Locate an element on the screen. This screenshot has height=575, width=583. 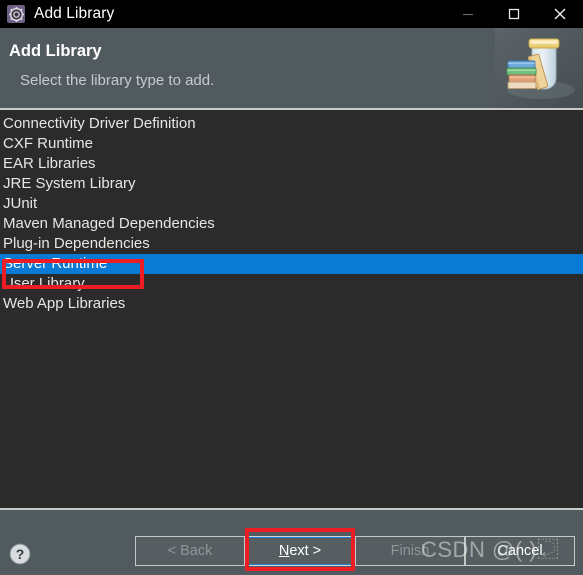
list-item: Connectivity Driver Definition is located at coordinates (291, 124).